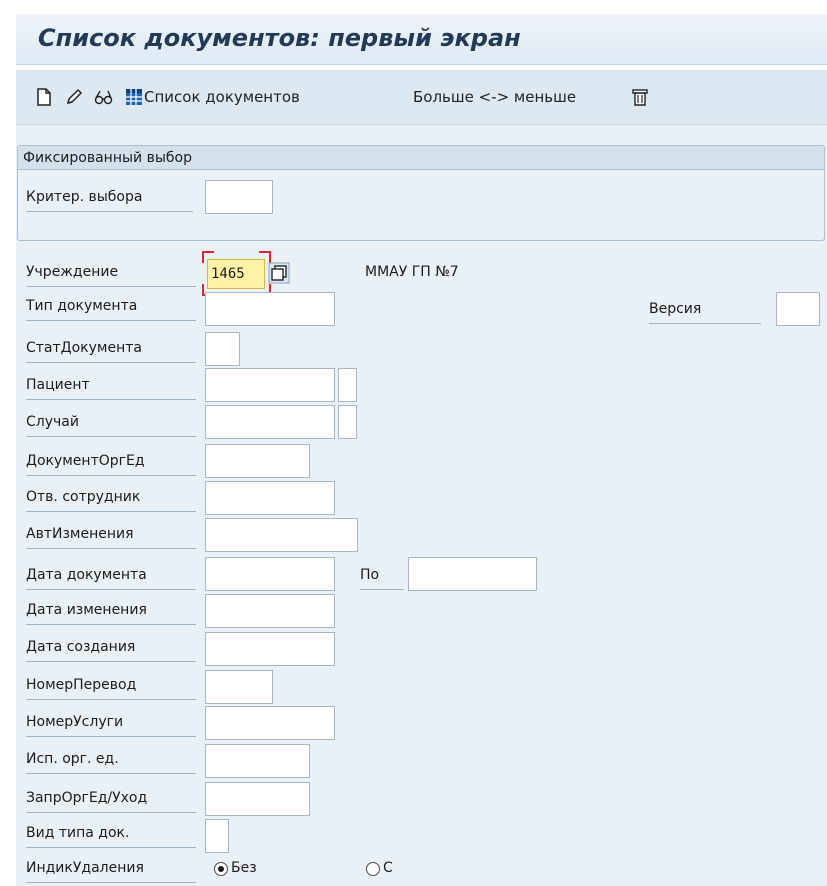 The height and width of the screenshot is (886, 827). I want to click on case-label: Случай, so click(111, 422).